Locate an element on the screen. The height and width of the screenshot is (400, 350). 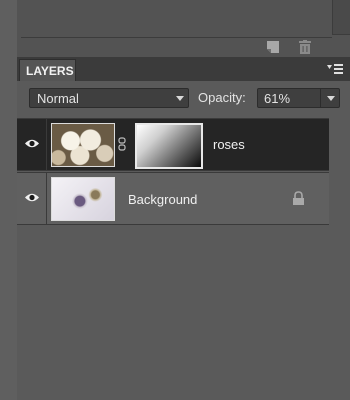
panel-menu-icon is located at coordinates (335, 69).